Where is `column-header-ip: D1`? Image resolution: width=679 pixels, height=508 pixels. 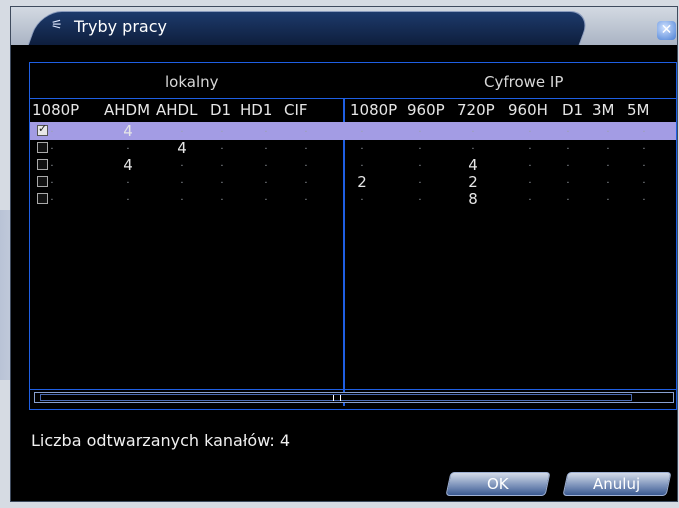 column-header-ip: D1 is located at coordinates (573, 110).